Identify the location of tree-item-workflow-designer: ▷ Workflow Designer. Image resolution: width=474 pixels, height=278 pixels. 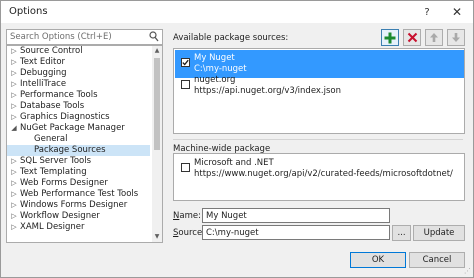
(78, 216).